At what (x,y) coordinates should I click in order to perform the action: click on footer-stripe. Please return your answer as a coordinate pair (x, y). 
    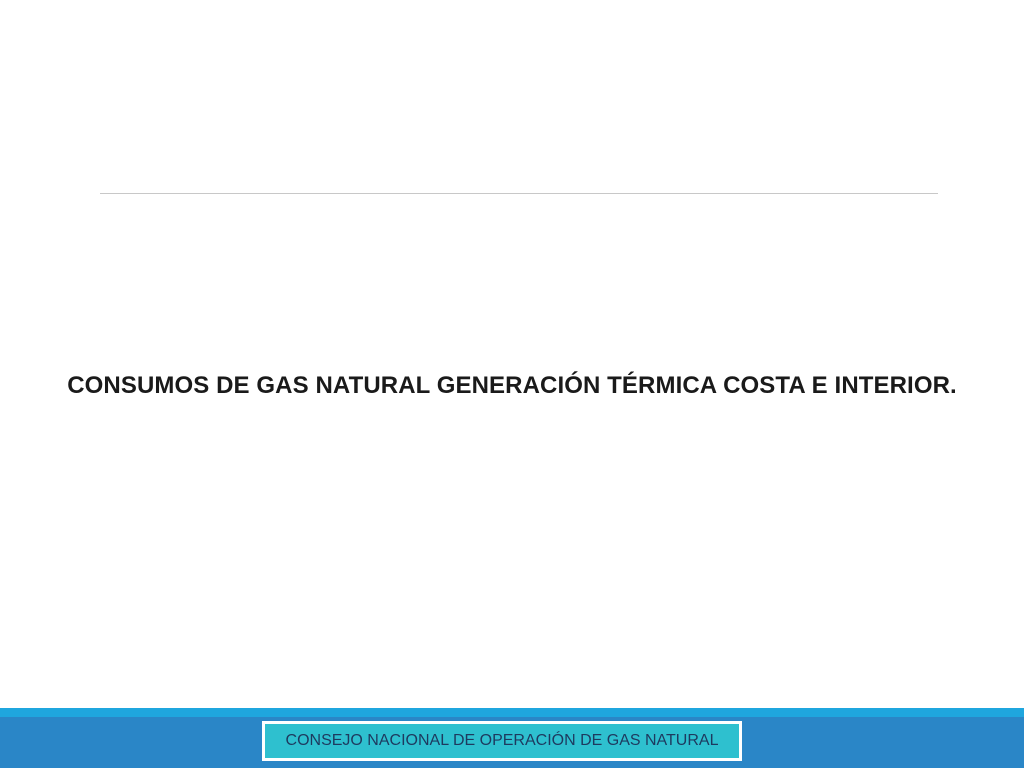
    Looking at the image, I should click on (512, 712).